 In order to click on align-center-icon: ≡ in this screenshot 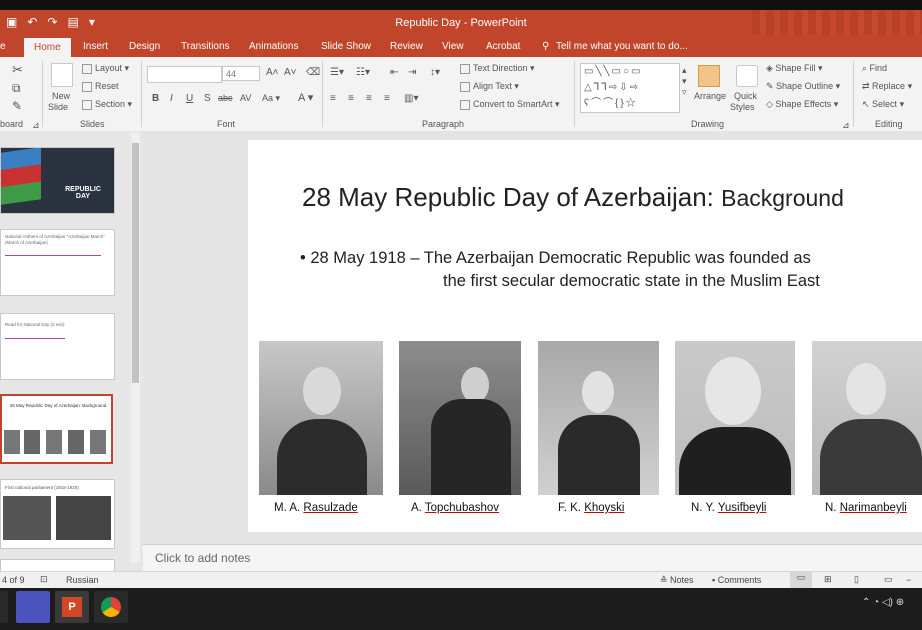, I will do `click(351, 98)`.